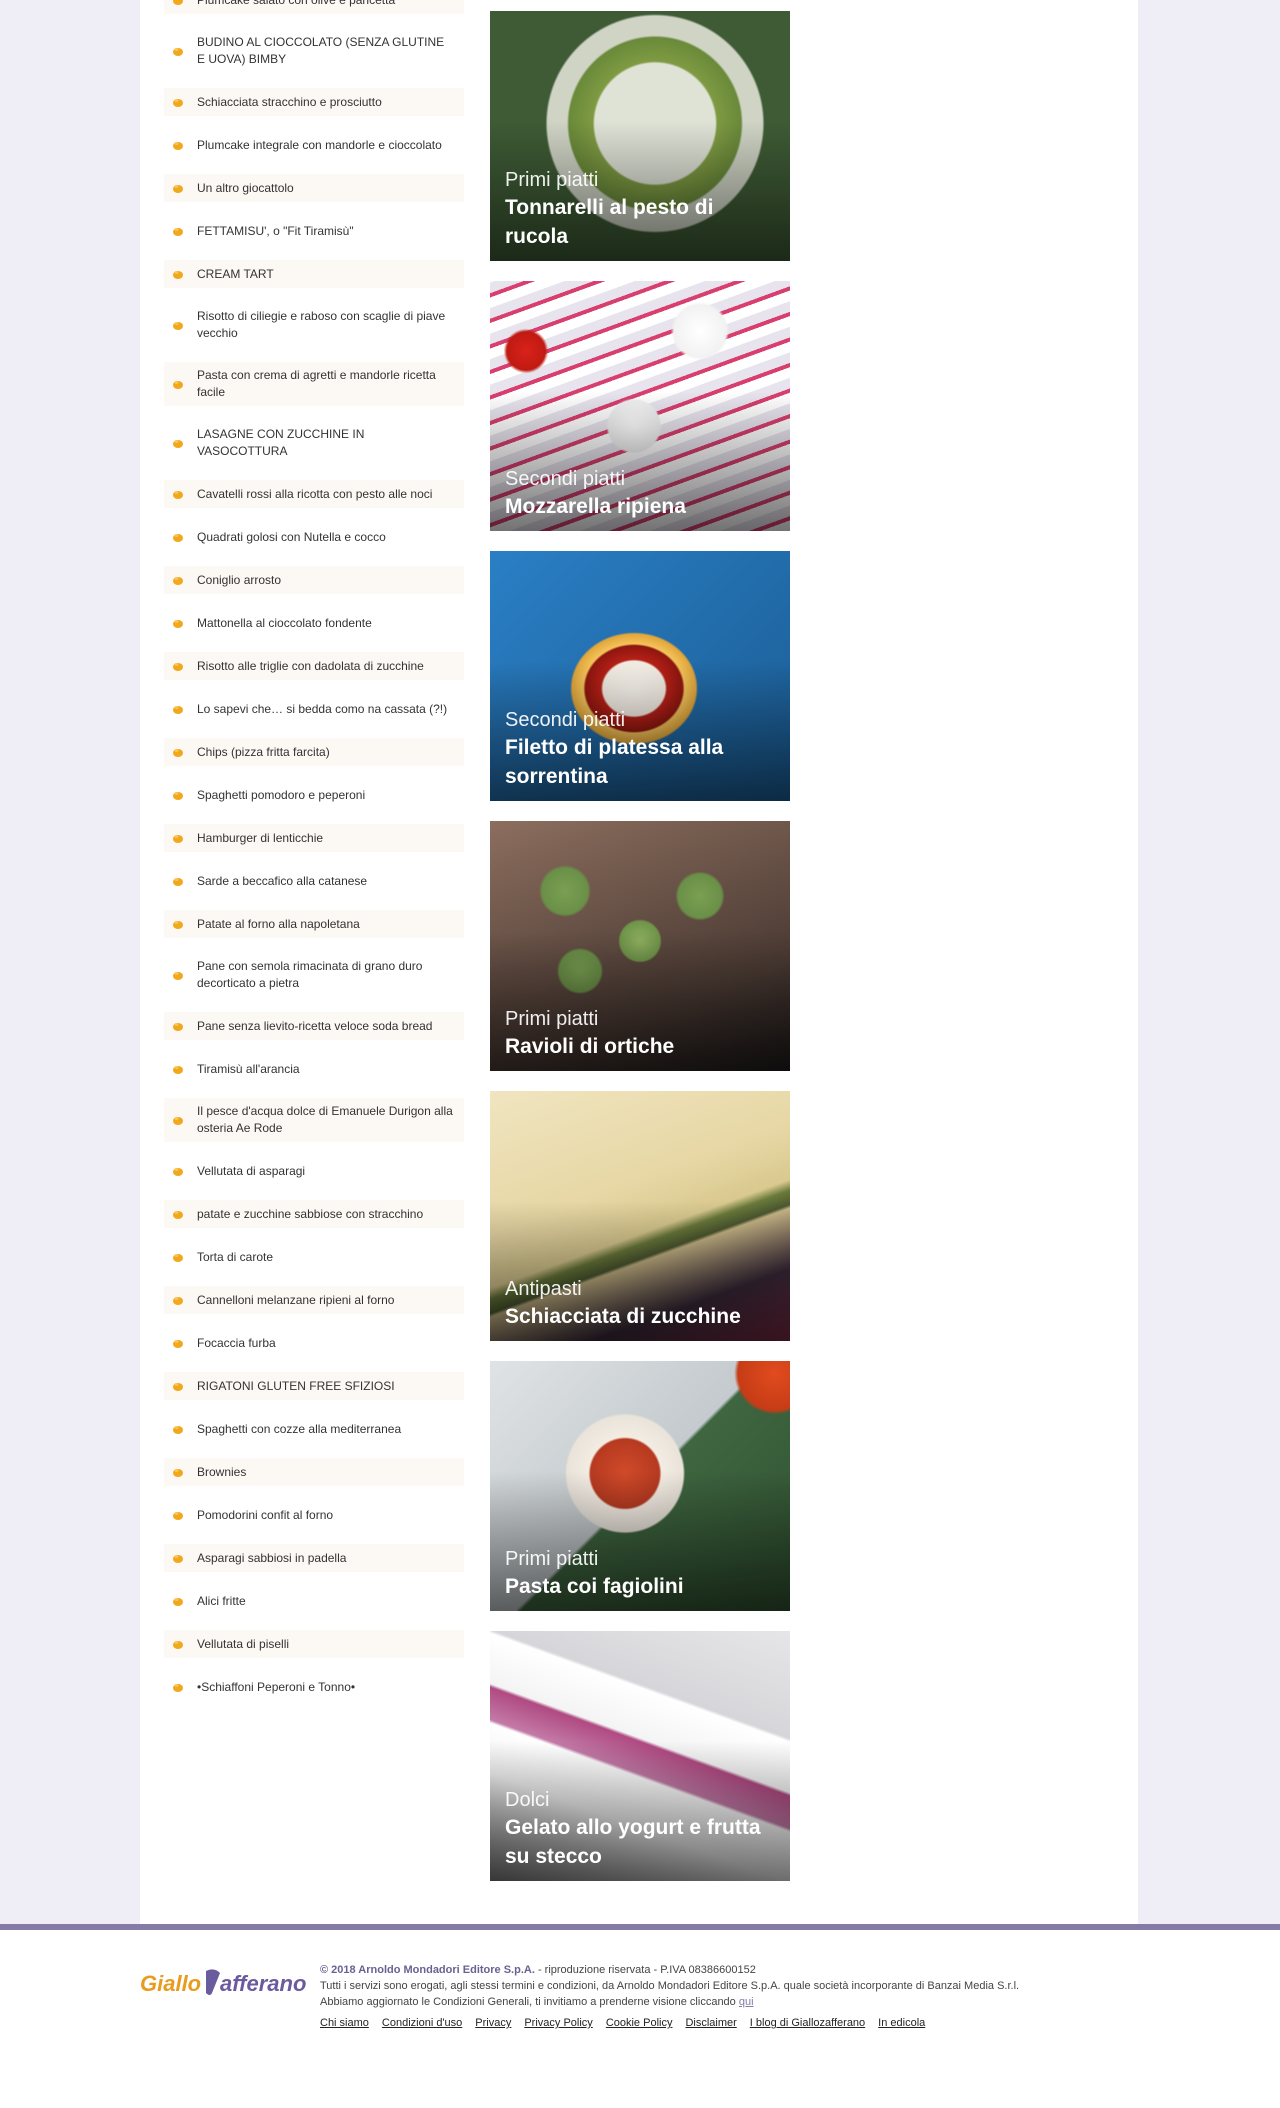 The height and width of the screenshot is (2108, 1280). Describe the element at coordinates (710, 2023) in the screenshot. I see `footer-link: Disclaimer` at that location.